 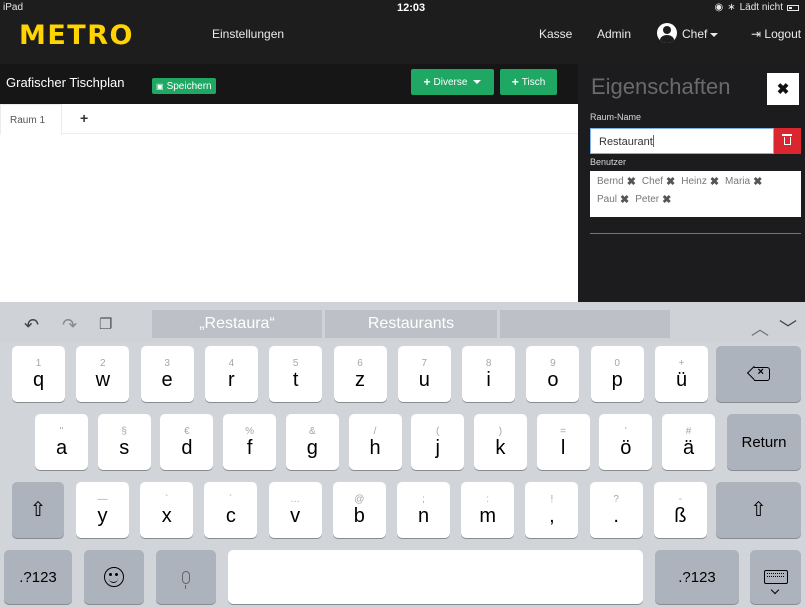 What do you see at coordinates (105, 324) in the screenshot?
I see `paste-icon: ❐` at bounding box center [105, 324].